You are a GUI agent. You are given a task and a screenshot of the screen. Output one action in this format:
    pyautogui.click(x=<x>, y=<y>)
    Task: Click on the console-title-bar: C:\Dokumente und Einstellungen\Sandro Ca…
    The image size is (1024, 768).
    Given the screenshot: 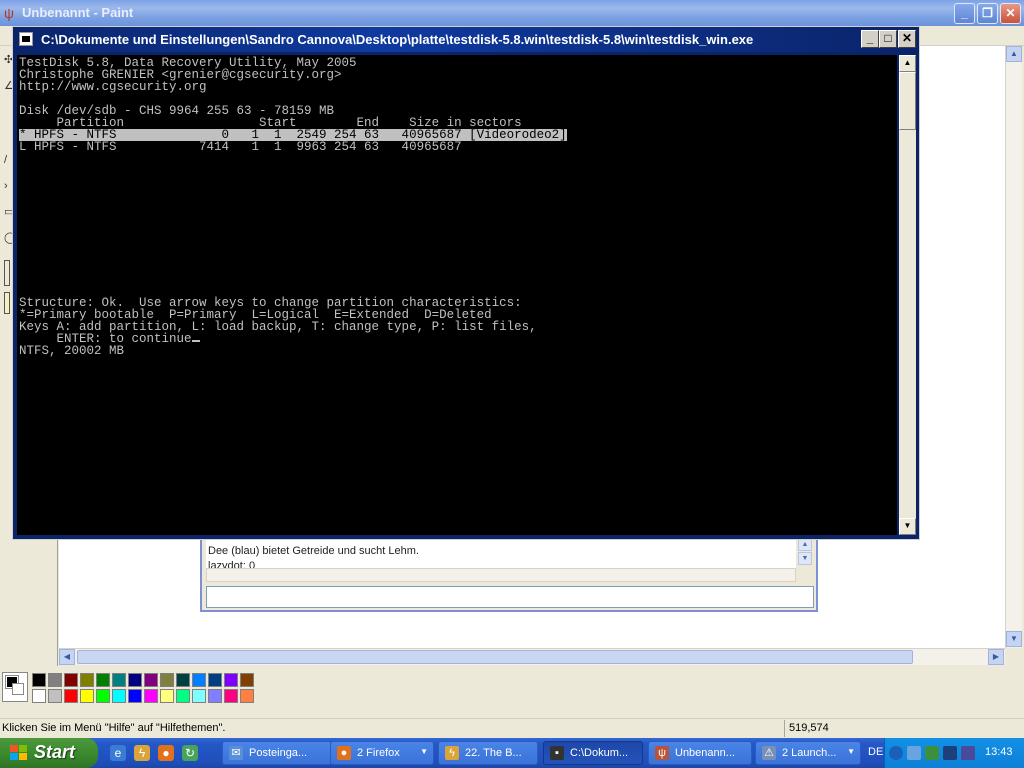 What is the action you would take?
    pyautogui.click(x=466, y=39)
    